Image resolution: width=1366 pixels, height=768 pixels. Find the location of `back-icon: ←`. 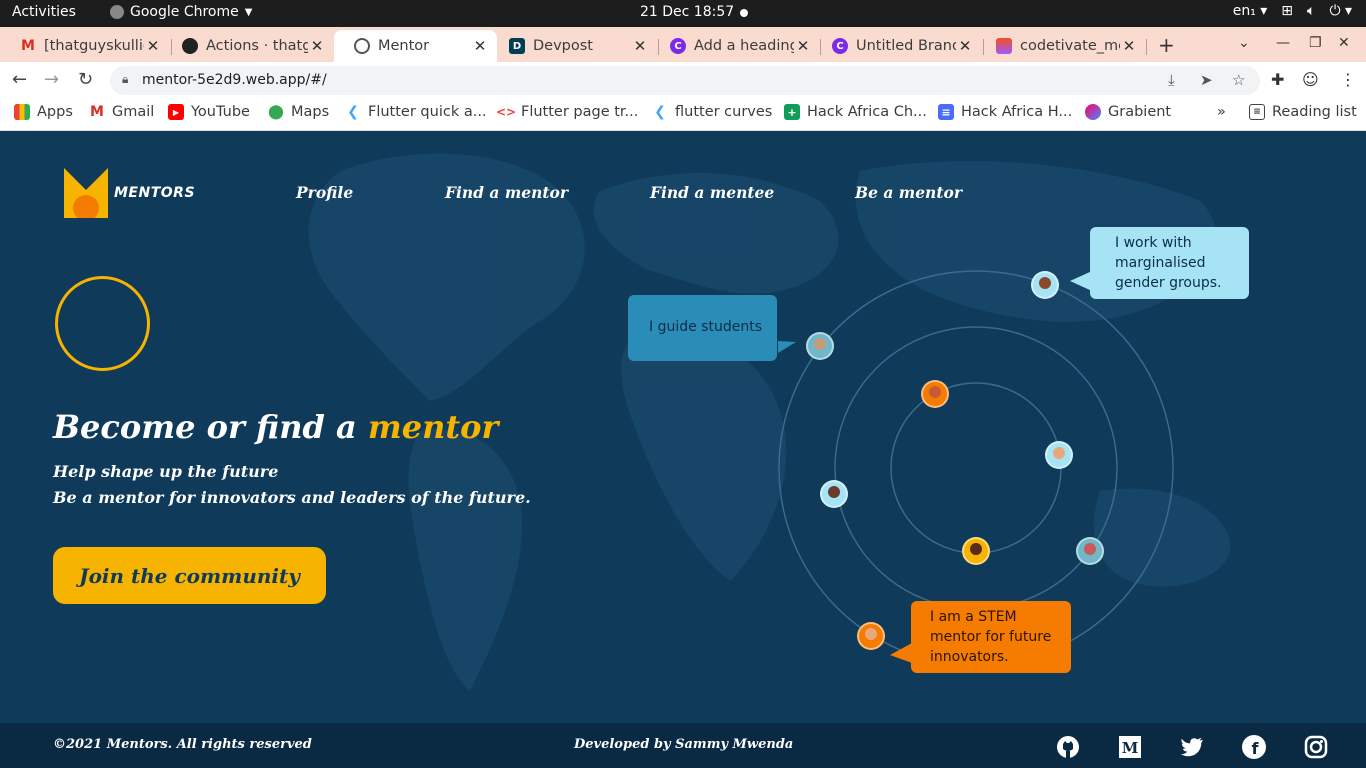

back-icon: ← is located at coordinates (19, 79).